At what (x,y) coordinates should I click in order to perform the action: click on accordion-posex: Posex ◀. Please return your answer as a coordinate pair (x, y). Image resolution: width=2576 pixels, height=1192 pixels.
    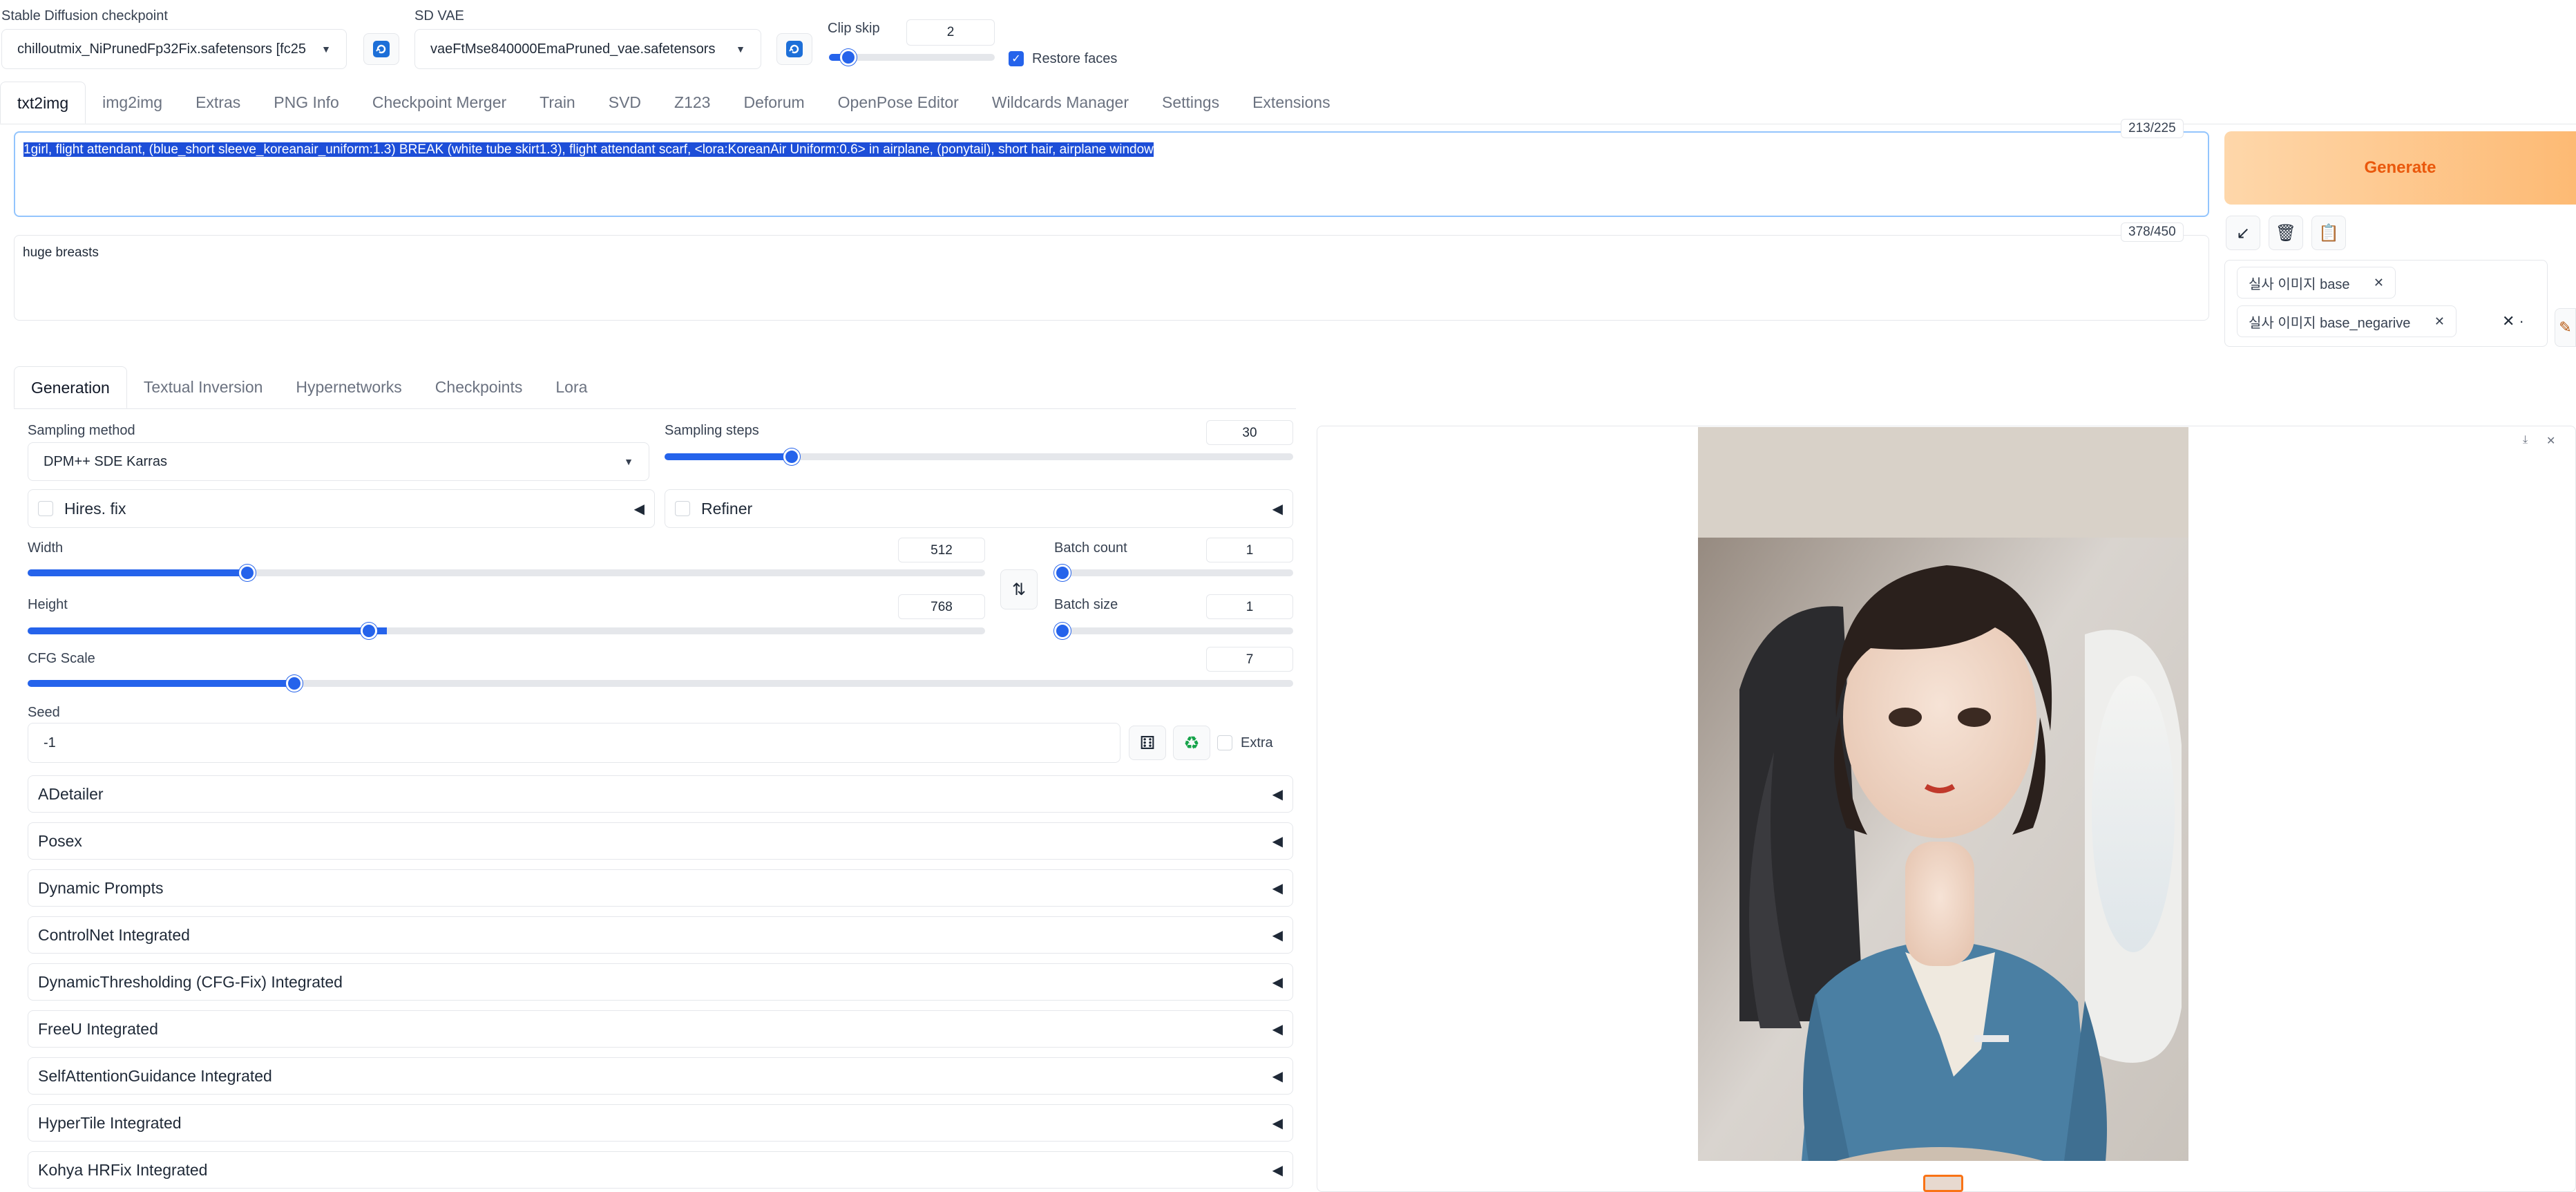
    Looking at the image, I should click on (660, 841).